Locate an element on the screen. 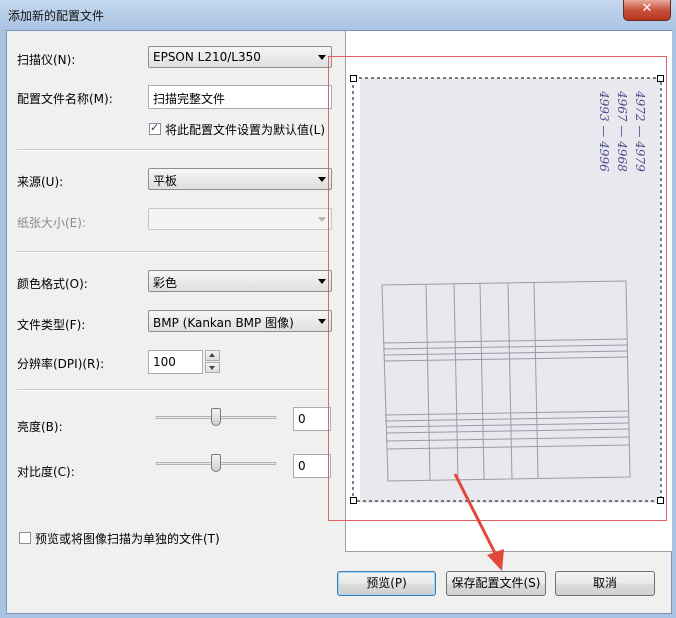 This screenshot has width=676, height=618. contrast-slider-thumb is located at coordinates (216, 463).